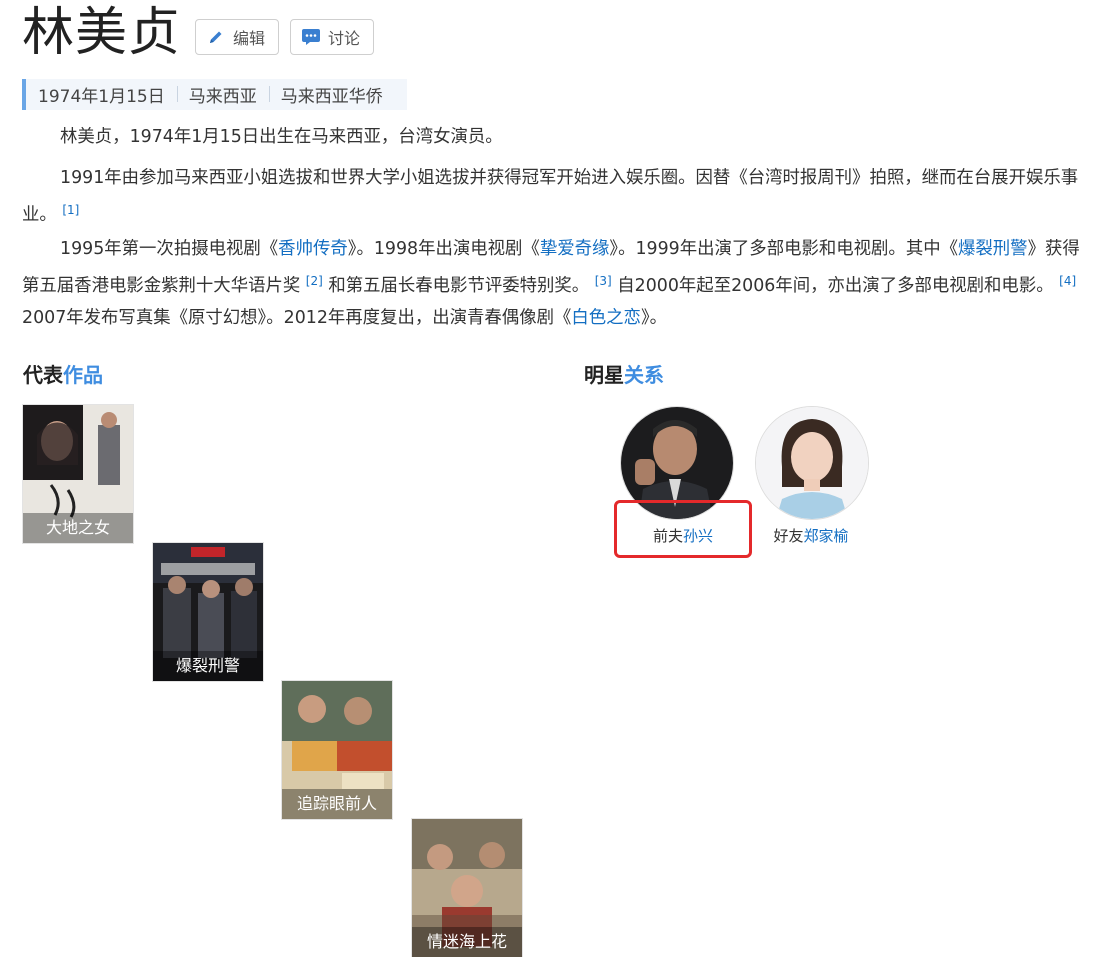 Image resolution: width=1111 pixels, height=957 pixels. What do you see at coordinates (83, 375) in the screenshot?
I see `works-title-accent: 作品` at bounding box center [83, 375].